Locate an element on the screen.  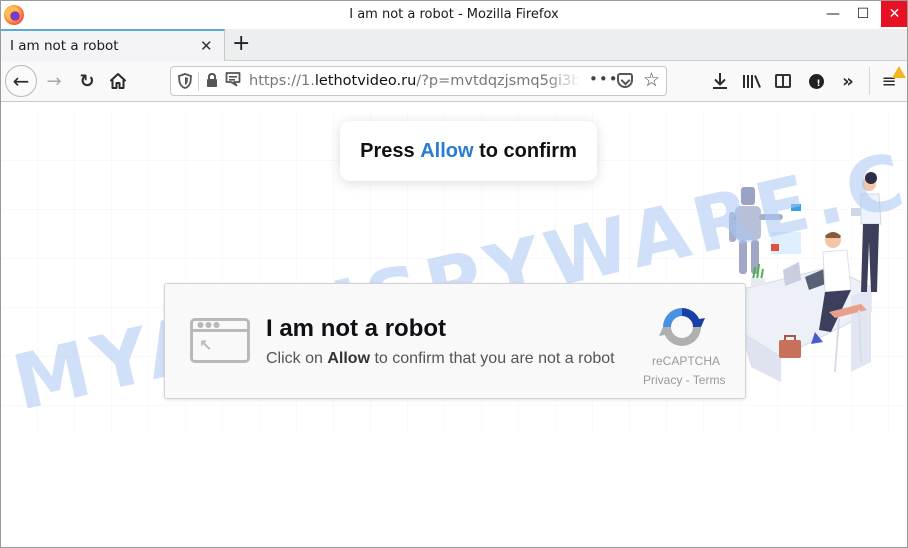
url-scheme: https://1. is located at coordinates (282, 81).